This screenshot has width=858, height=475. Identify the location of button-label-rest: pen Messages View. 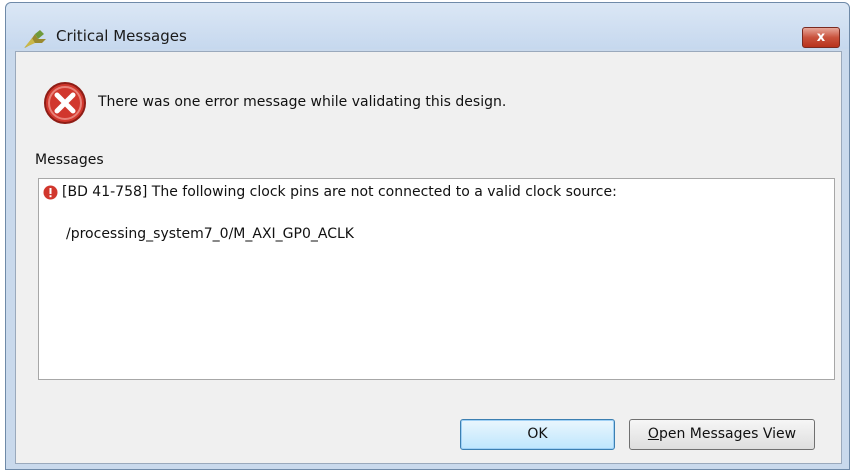
(727, 434).